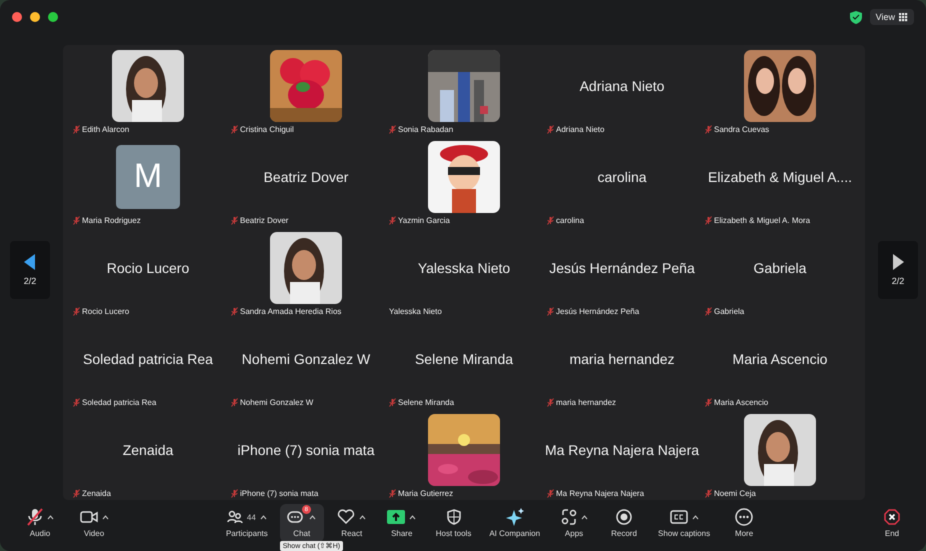  Describe the element at coordinates (96, 493) in the screenshot. I see `participant-name: Zenaida` at that location.